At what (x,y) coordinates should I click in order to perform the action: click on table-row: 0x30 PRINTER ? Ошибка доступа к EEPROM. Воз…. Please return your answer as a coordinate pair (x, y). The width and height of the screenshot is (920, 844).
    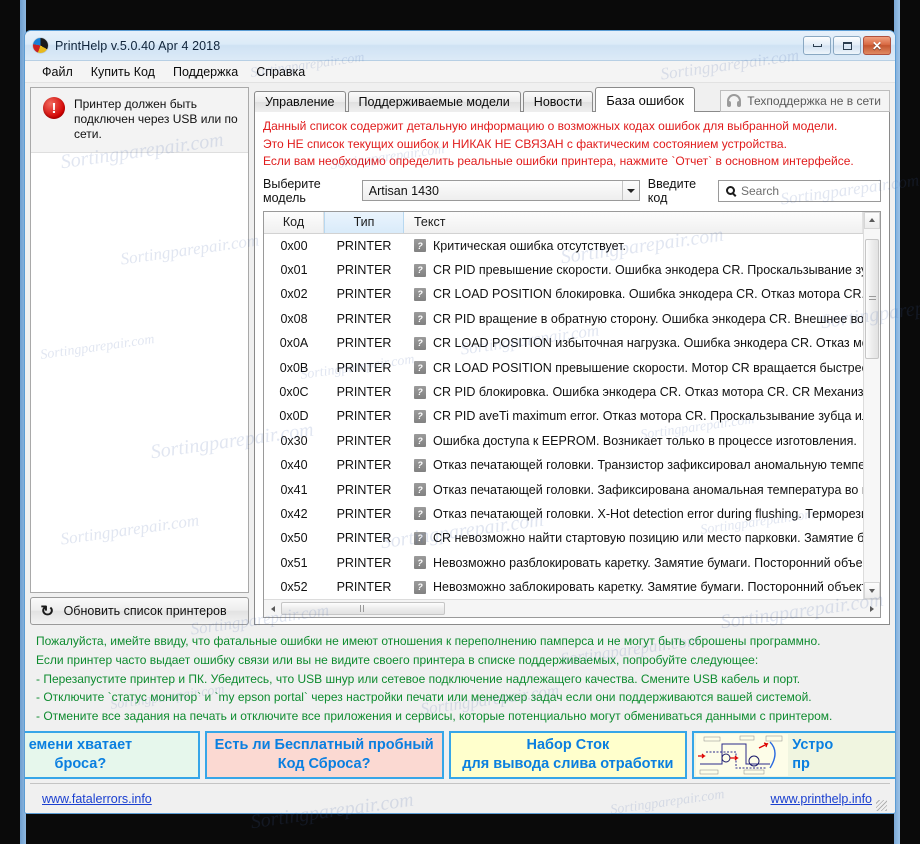
    Looking at the image, I should click on (563, 441).